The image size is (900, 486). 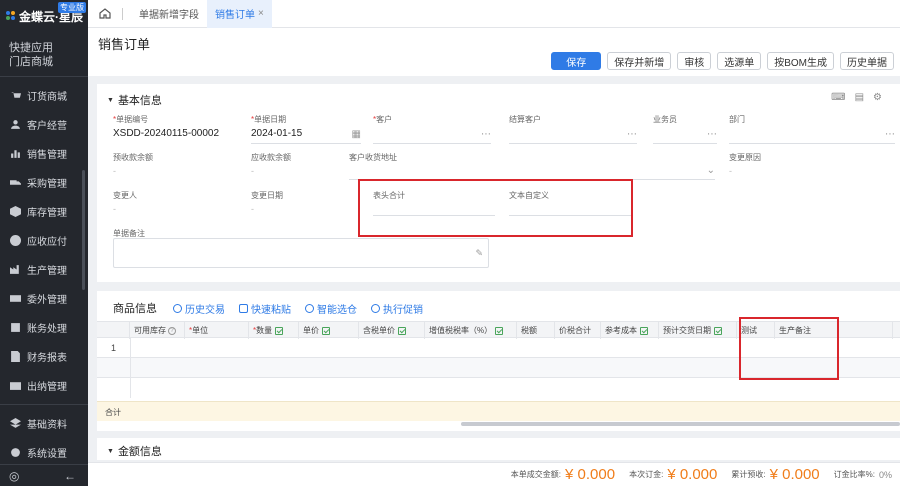 I want to click on field-label: 客户, so click(x=384, y=119).